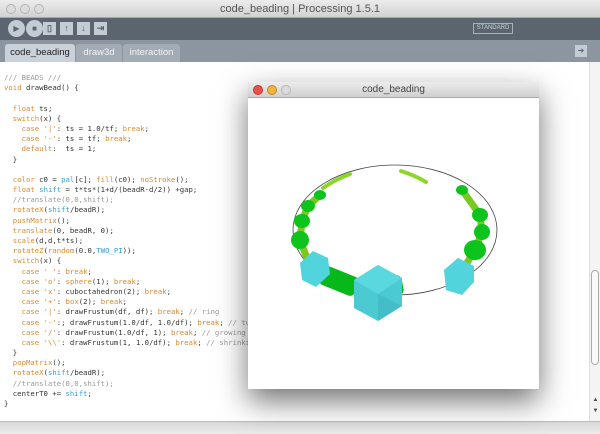  I want to click on open-button: ↑, so click(66, 28).